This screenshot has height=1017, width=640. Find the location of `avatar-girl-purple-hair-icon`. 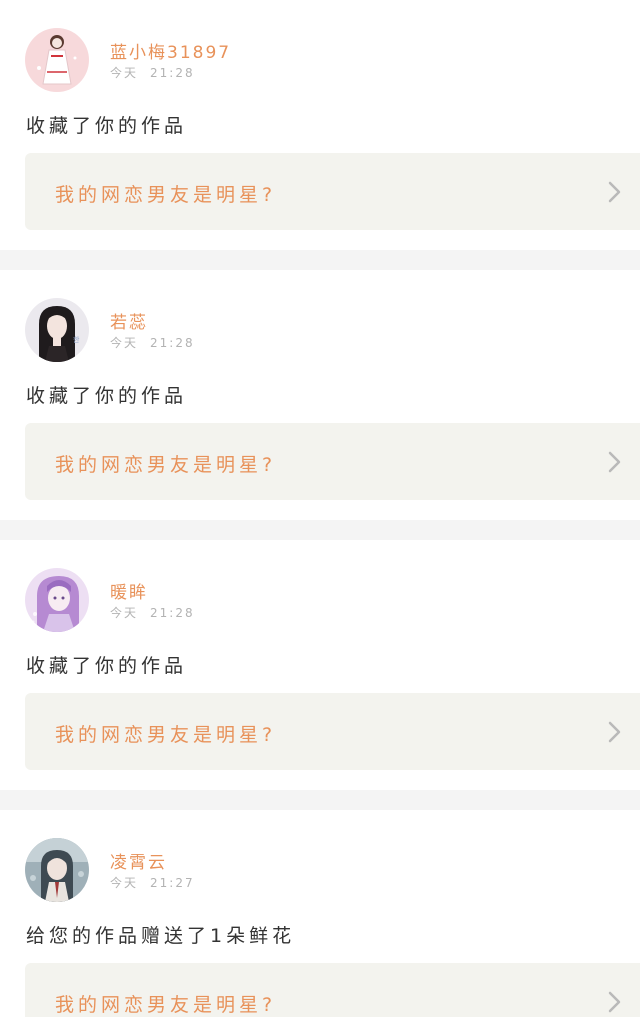

avatar-girl-purple-hair-icon is located at coordinates (57, 600).